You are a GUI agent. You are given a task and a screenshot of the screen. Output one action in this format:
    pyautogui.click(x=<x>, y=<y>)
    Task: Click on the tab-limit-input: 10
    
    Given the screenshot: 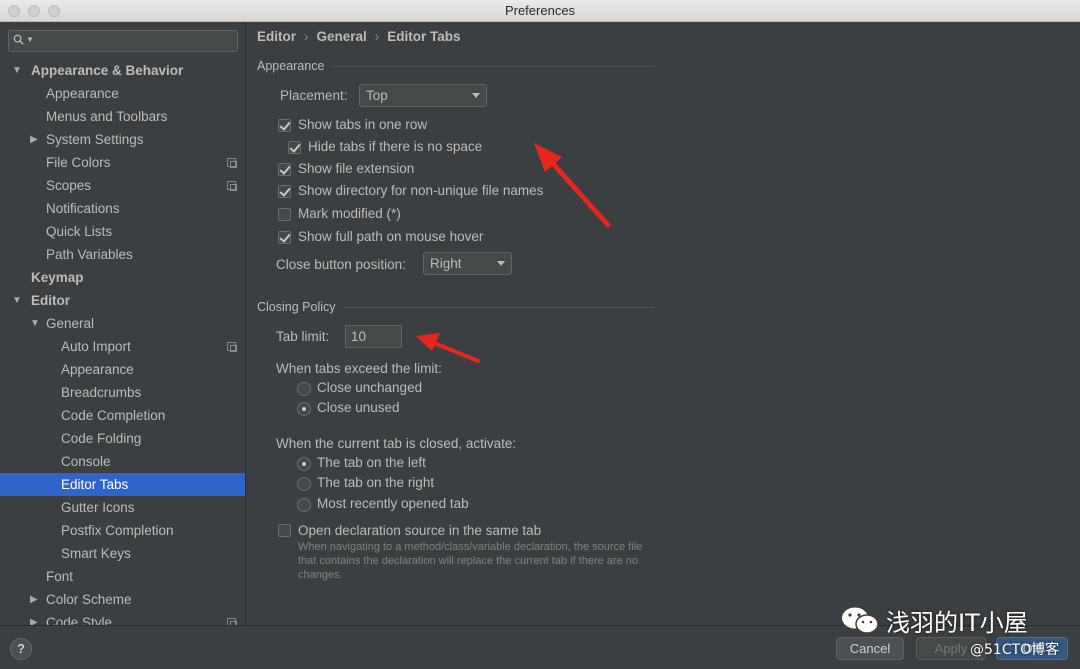 What is the action you would take?
    pyautogui.click(x=373, y=336)
    